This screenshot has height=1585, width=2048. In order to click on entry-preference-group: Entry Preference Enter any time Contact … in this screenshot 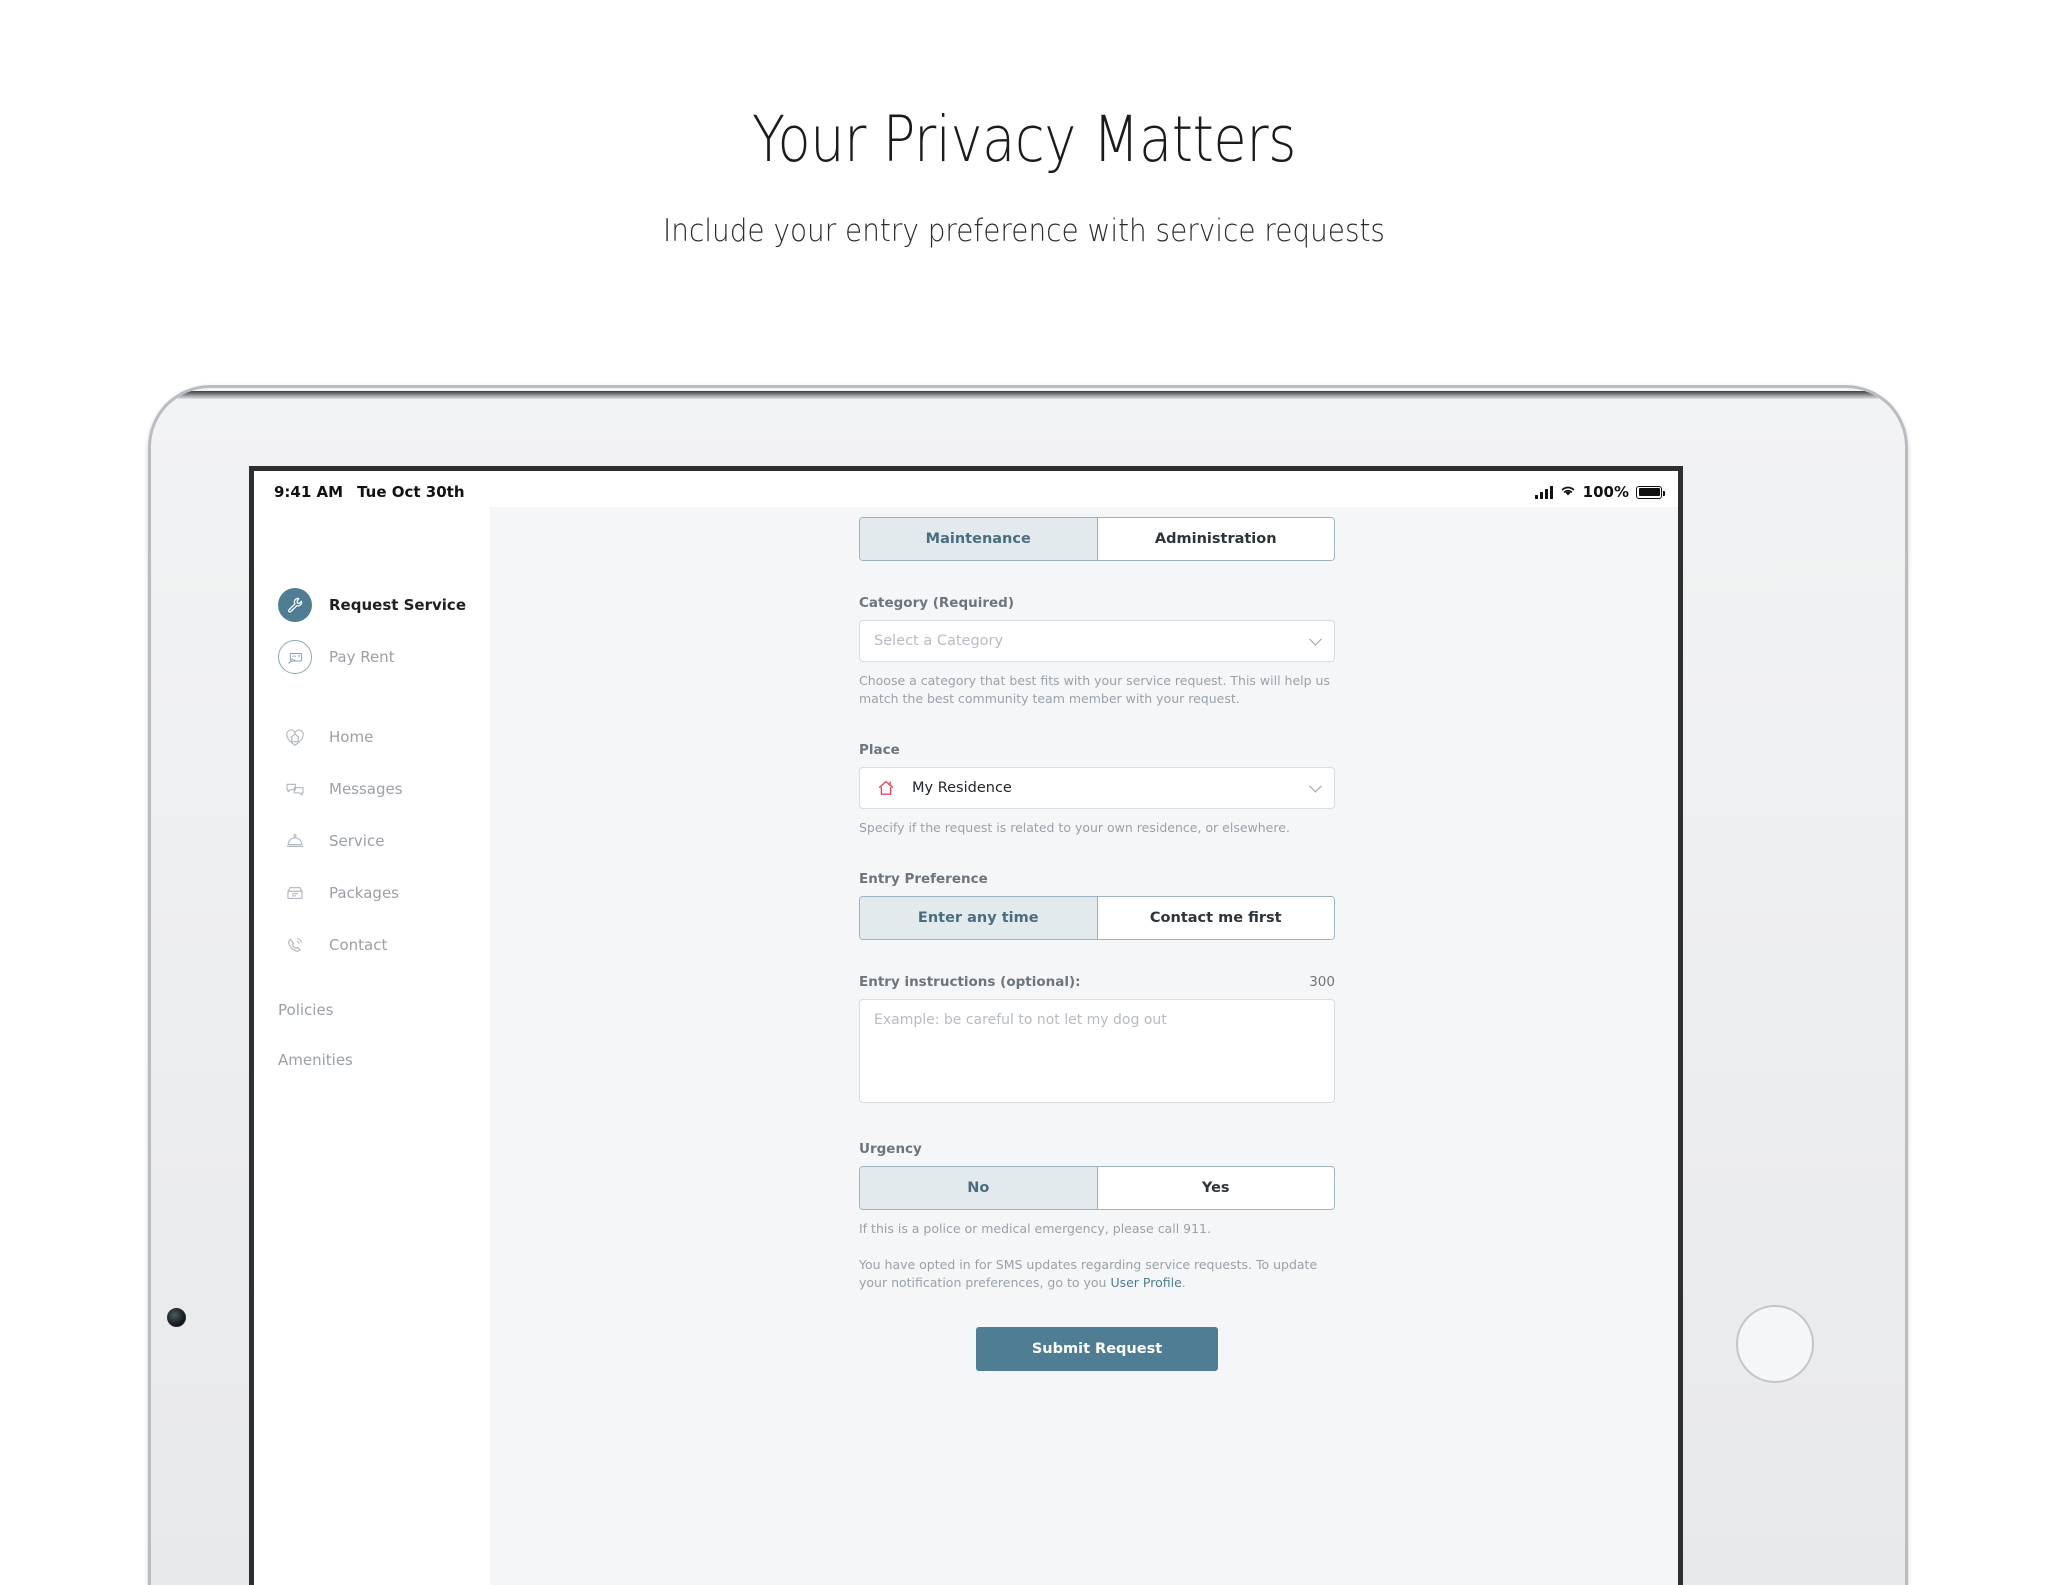, I will do `click(1097, 906)`.